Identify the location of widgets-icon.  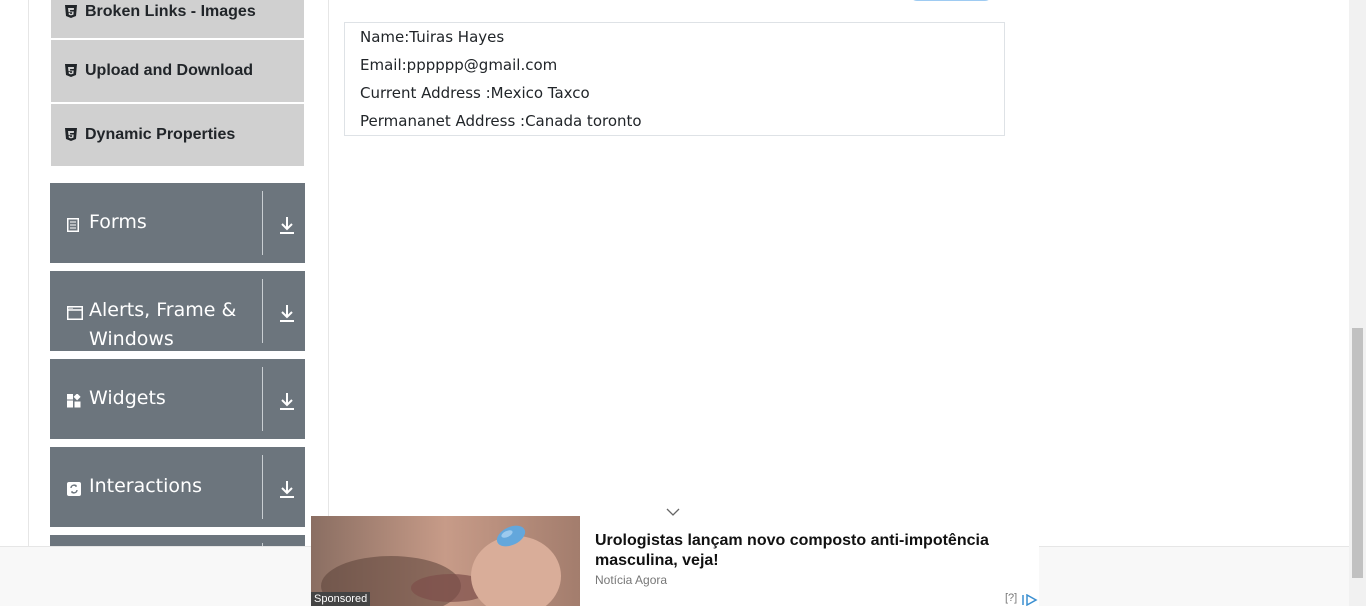
(74, 400).